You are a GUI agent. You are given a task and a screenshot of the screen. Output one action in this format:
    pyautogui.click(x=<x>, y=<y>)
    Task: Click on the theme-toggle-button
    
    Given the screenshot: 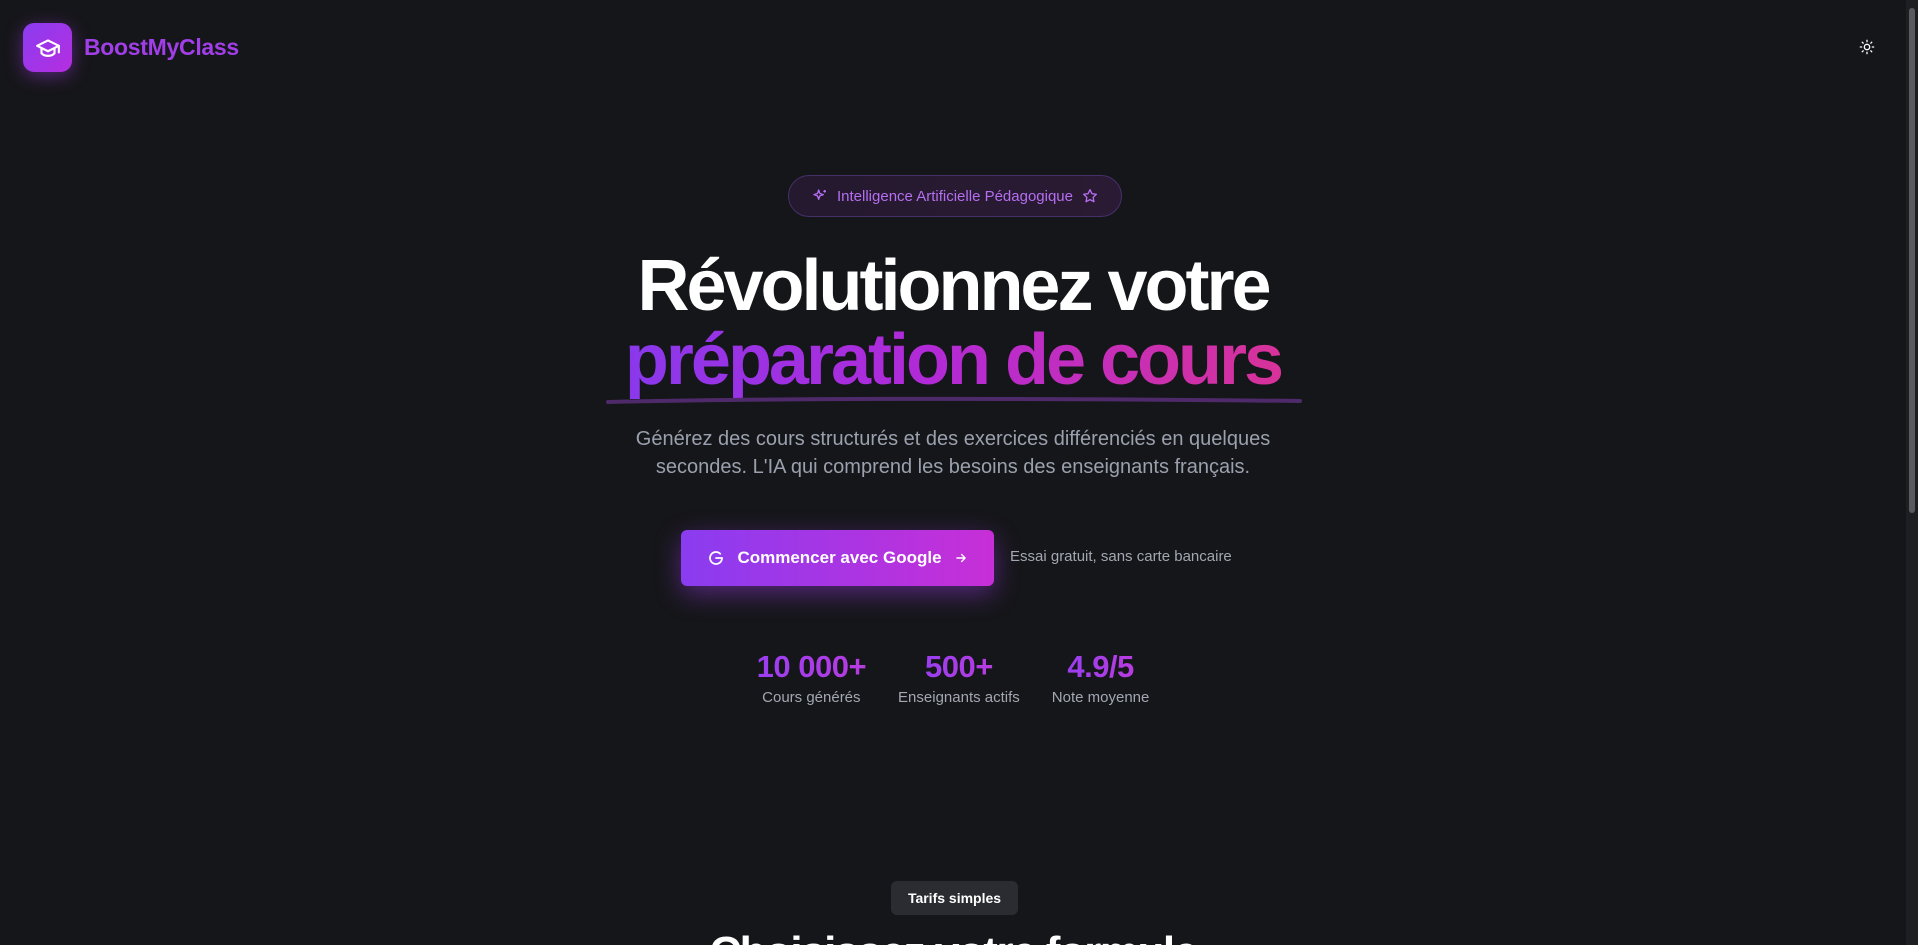 What is the action you would take?
    pyautogui.click(x=1867, y=47)
    